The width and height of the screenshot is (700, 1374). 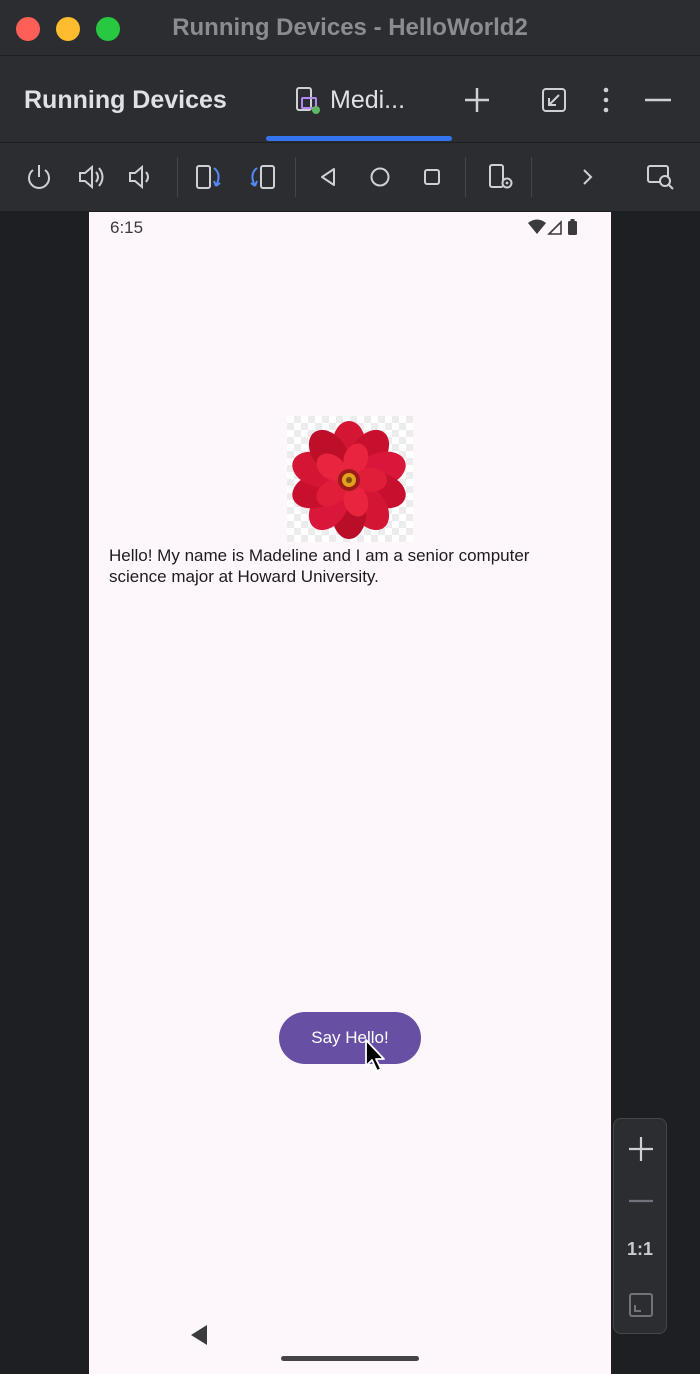 What do you see at coordinates (660, 177) in the screenshot?
I see `inspect-icon` at bounding box center [660, 177].